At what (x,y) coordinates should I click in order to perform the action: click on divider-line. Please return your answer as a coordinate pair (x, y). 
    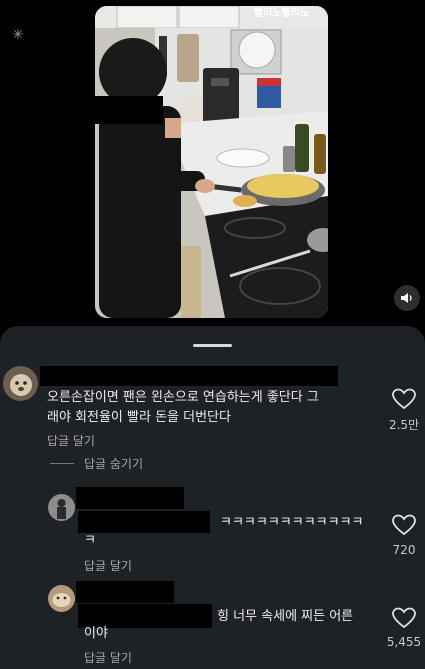
    Looking at the image, I should click on (62, 463).